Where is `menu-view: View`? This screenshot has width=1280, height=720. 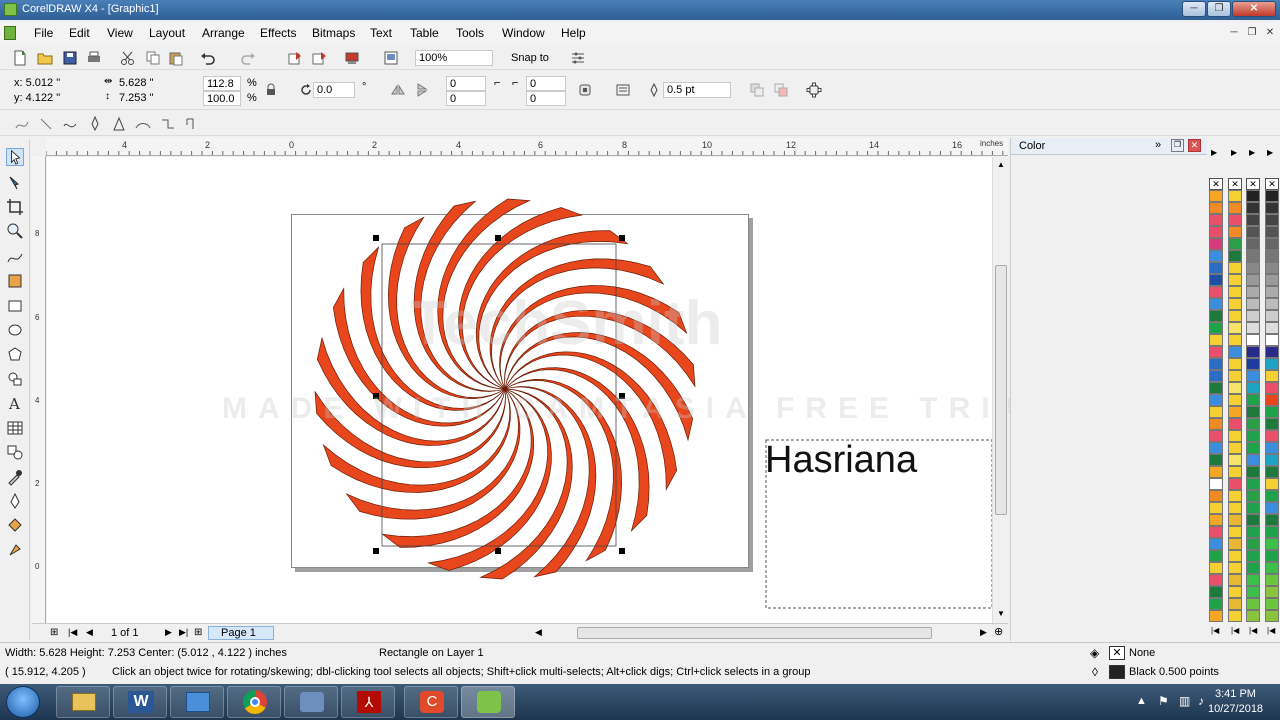 menu-view: View is located at coordinates (120, 33).